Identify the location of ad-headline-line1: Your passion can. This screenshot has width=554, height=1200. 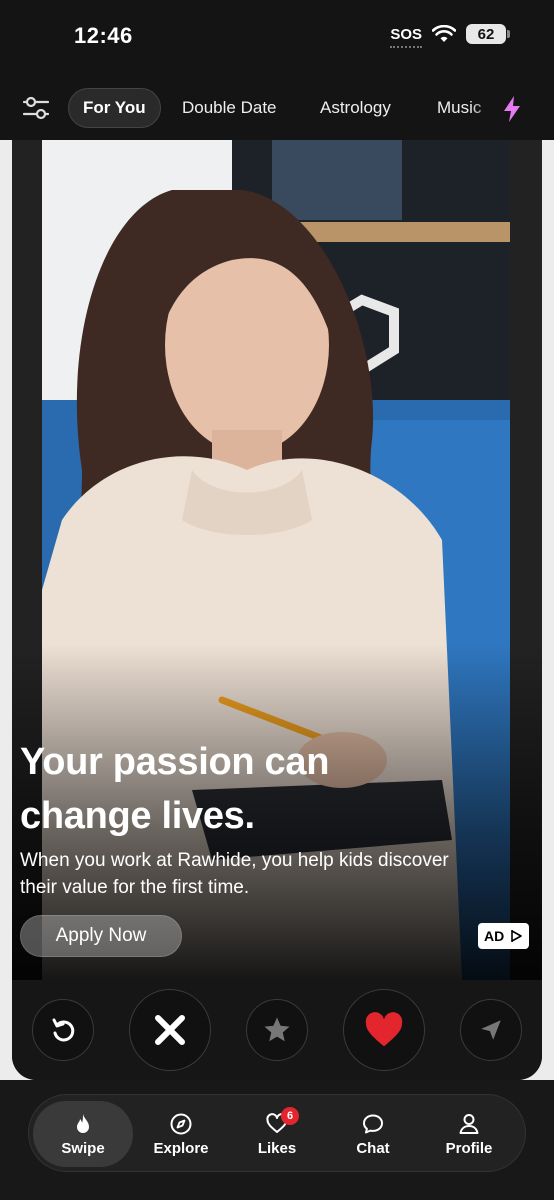
(175, 762).